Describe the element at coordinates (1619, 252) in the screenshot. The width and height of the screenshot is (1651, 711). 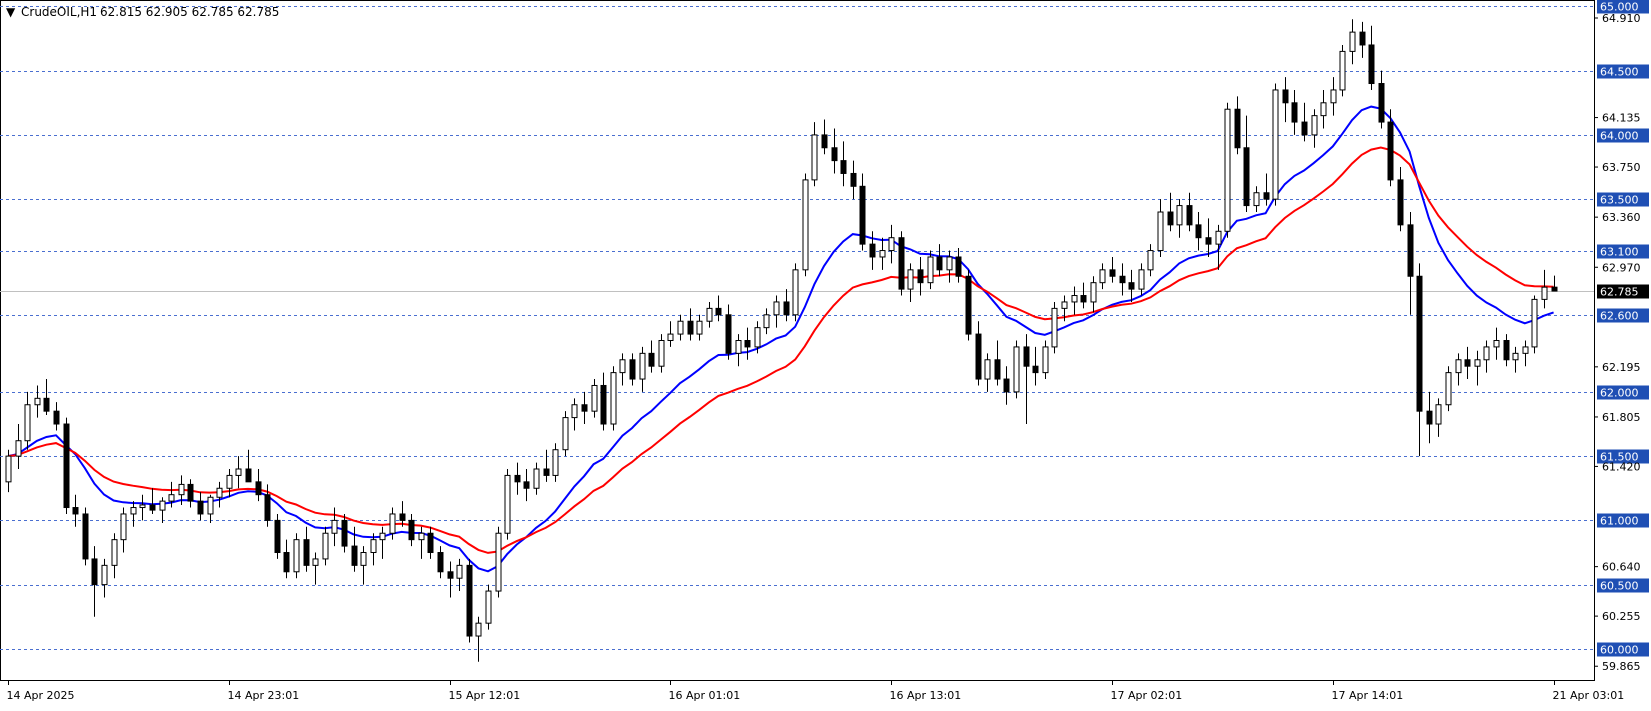
I see `level-label-4: 63.100` at that location.